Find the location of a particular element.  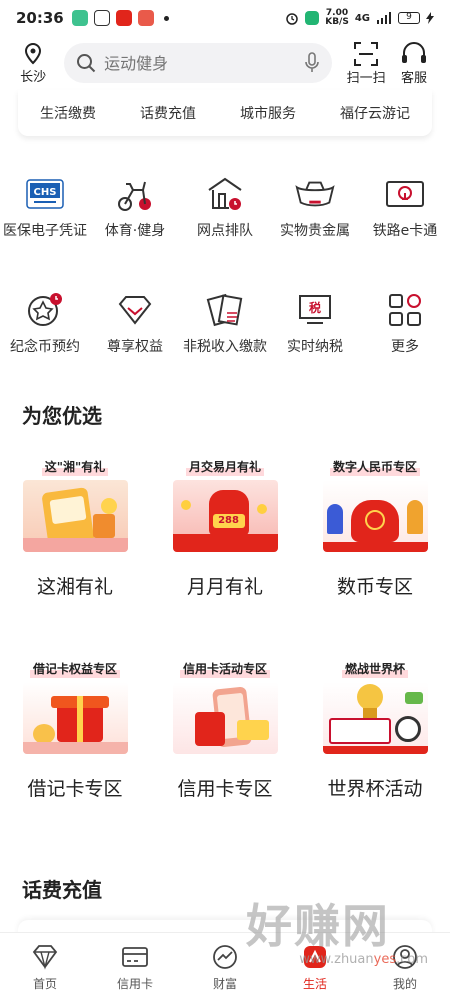

promo-row-2: 借记卡权益专区 借记卡专区 信用卡活动专区 信用卡专区 燃战世界杯 世界杯活动 is located at coordinates (225, 730).